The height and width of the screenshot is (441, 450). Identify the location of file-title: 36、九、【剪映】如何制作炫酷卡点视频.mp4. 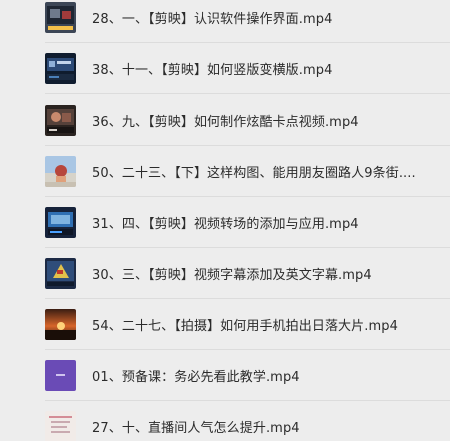
(225, 122).